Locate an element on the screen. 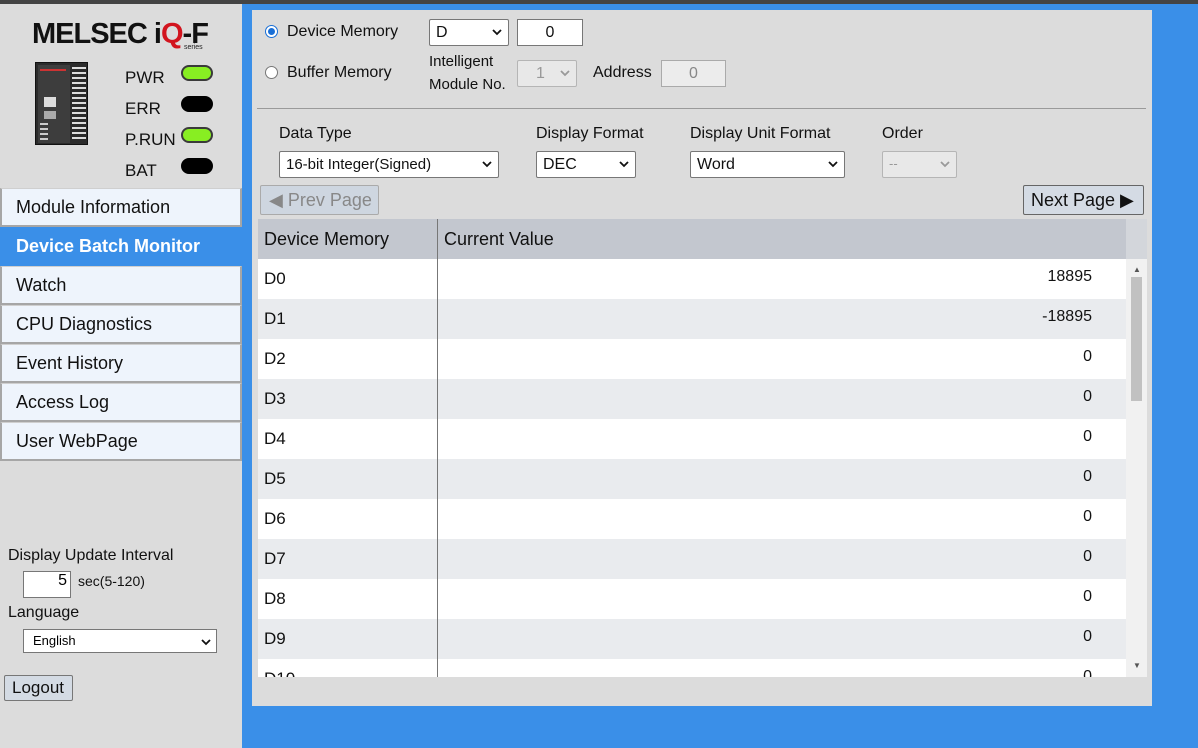 The height and width of the screenshot is (748, 1198). interval-unit: sec(5-120) is located at coordinates (111, 581).